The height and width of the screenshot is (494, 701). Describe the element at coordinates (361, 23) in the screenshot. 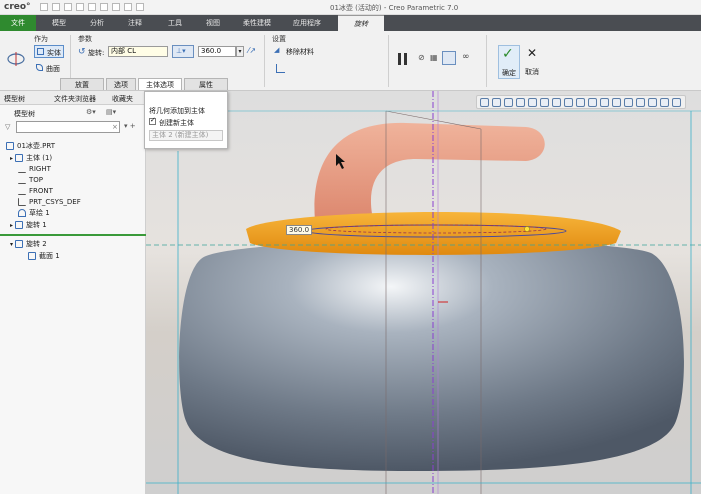

I see `tab-rotate: 旋转` at that location.